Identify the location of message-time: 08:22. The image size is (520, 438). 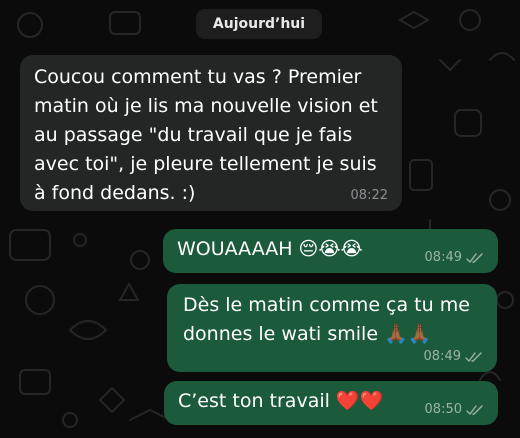
(369, 195).